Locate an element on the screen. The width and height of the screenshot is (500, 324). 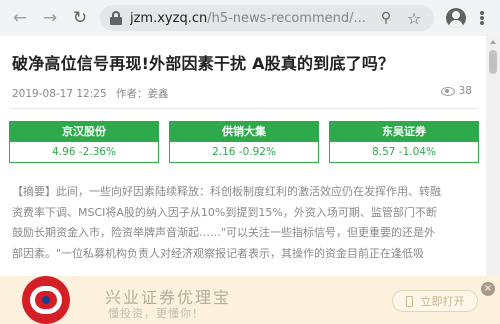
phone-icon is located at coordinates (409, 301).